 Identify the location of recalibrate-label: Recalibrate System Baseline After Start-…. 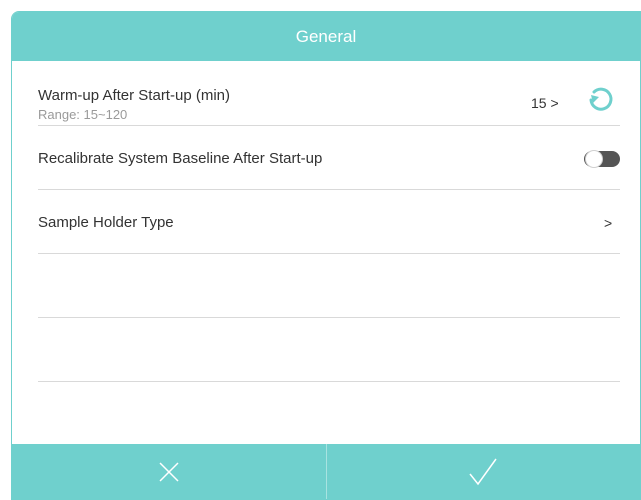
(180, 158).